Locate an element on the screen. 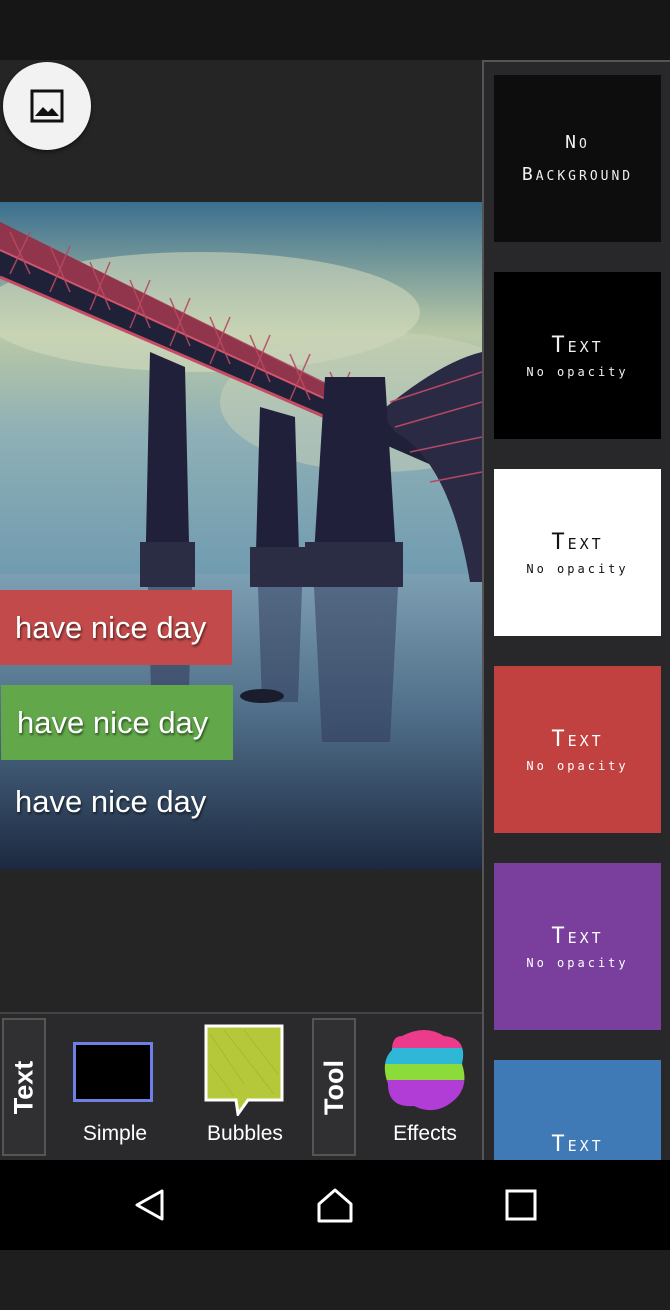 The image size is (670, 1310). image-icon is located at coordinates (47, 106).